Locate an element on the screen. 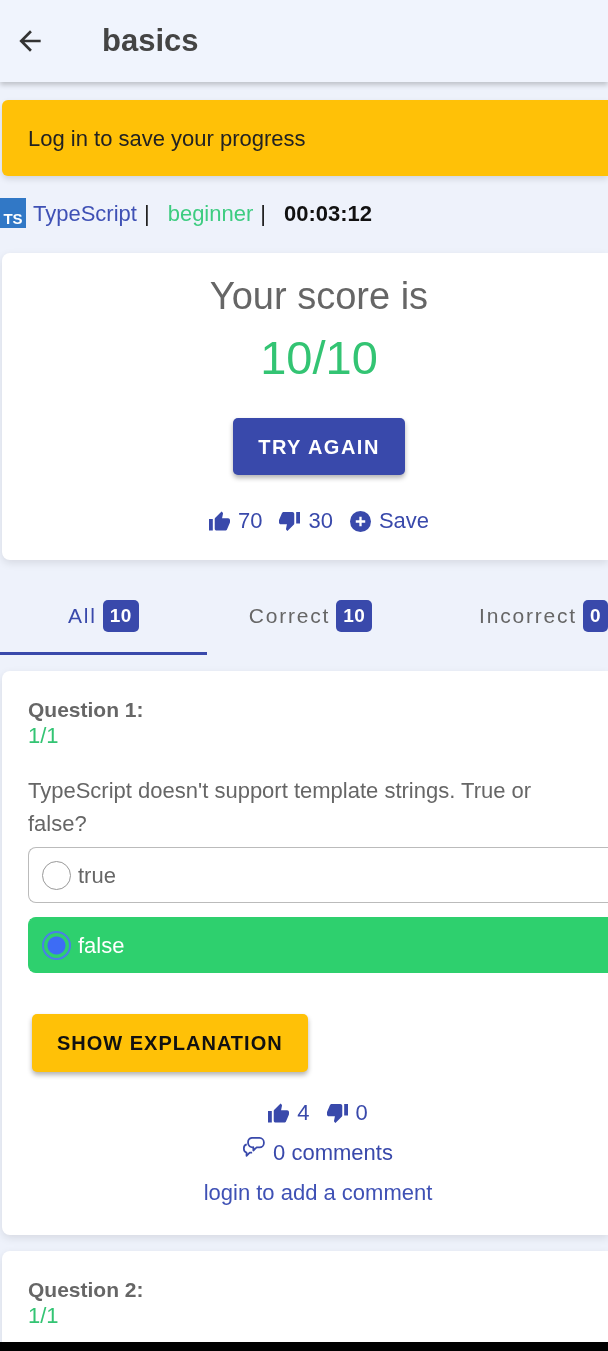 Image resolution: width=608 pixels, height=1351 pixels. filter-tab: All 10 is located at coordinates (103, 617).